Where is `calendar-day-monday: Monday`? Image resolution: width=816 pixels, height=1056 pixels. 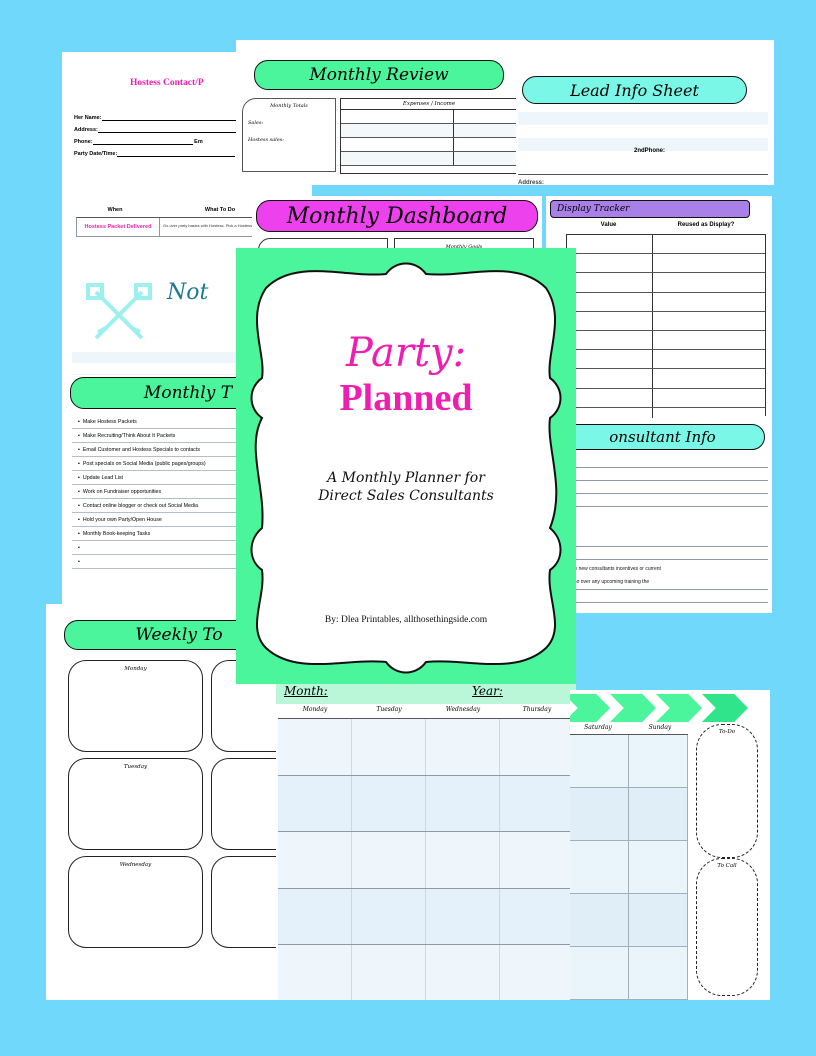
calendar-day-monday: Monday is located at coordinates (315, 709).